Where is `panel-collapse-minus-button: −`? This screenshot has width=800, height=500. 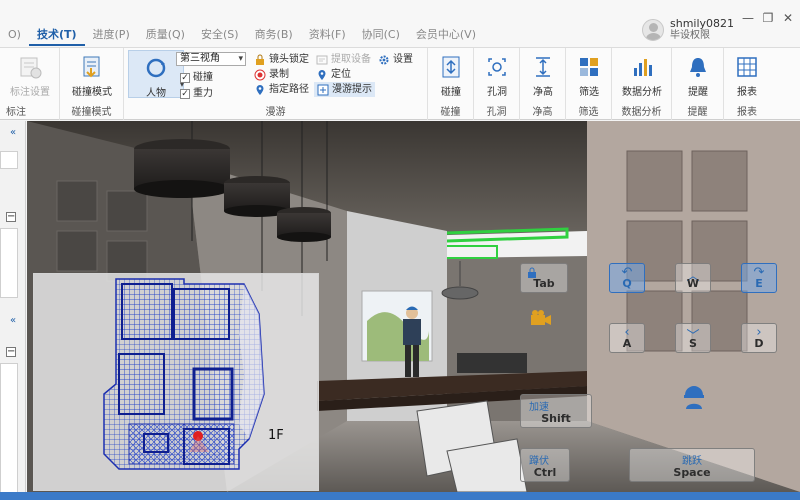 panel-collapse-minus-button: − is located at coordinates (11, 217).